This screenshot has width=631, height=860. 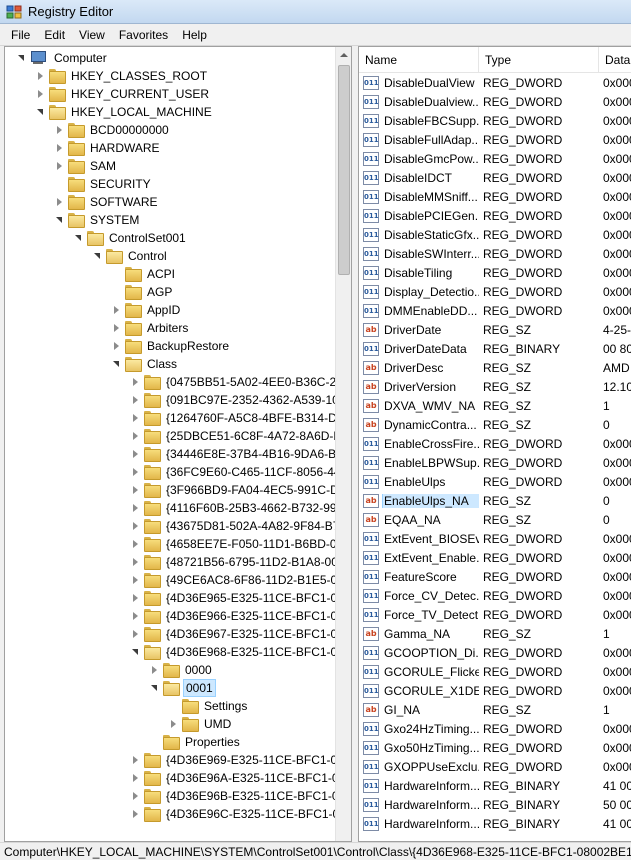 What do you see at coordinates (615, 60) in the screenshot?
I see `column-header-data: Data` at bounding box center [615, 60].